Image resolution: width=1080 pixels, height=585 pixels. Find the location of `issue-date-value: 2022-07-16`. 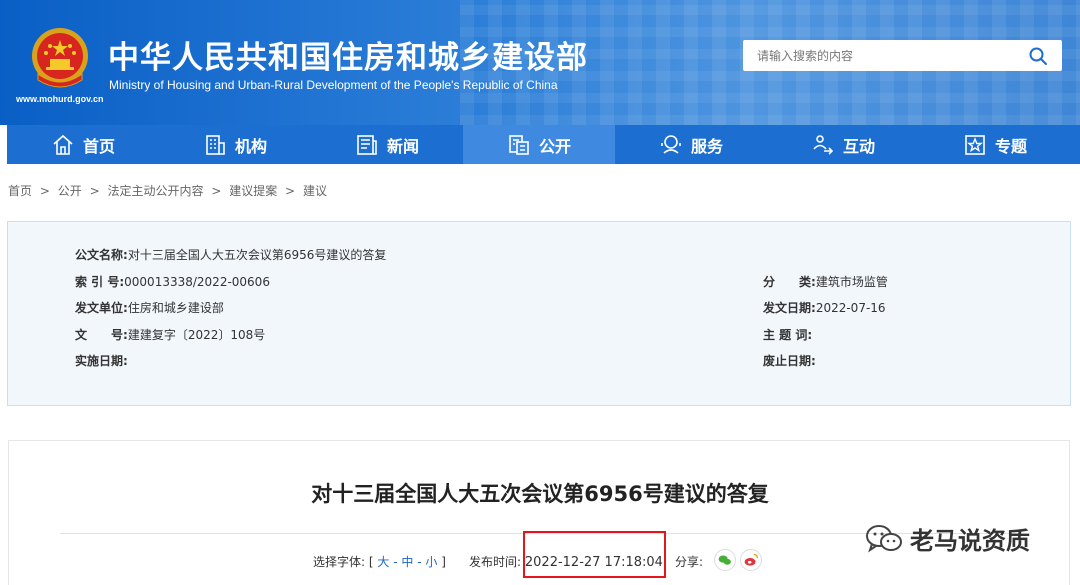

issue-date-value: 2022-07-16 is located at coordinates (850, 308).